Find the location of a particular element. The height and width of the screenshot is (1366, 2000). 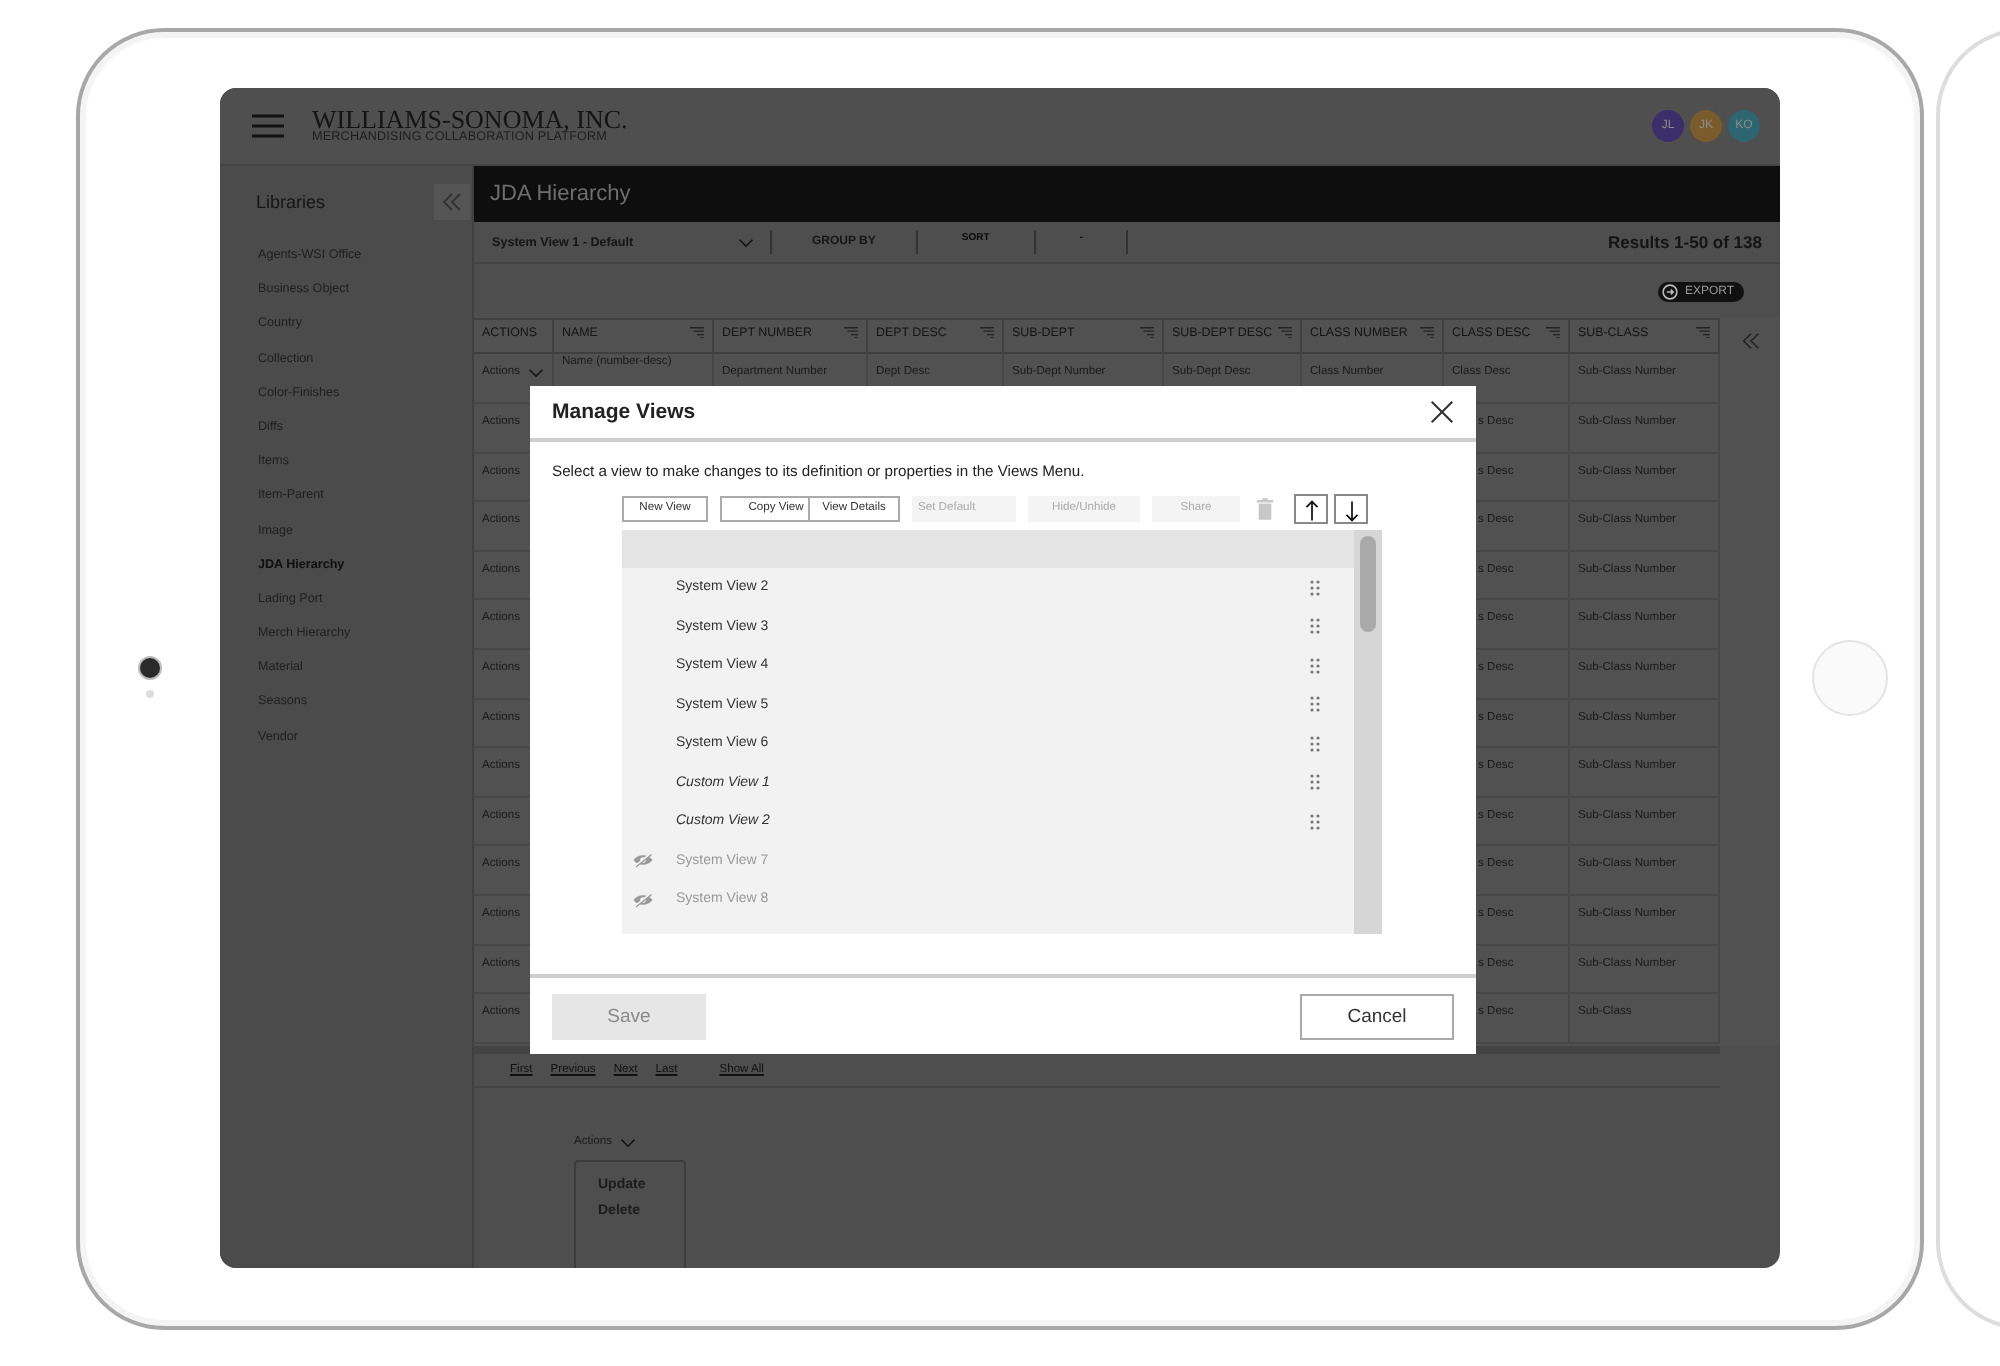

menu-icon is located at coordinates (268, 126).